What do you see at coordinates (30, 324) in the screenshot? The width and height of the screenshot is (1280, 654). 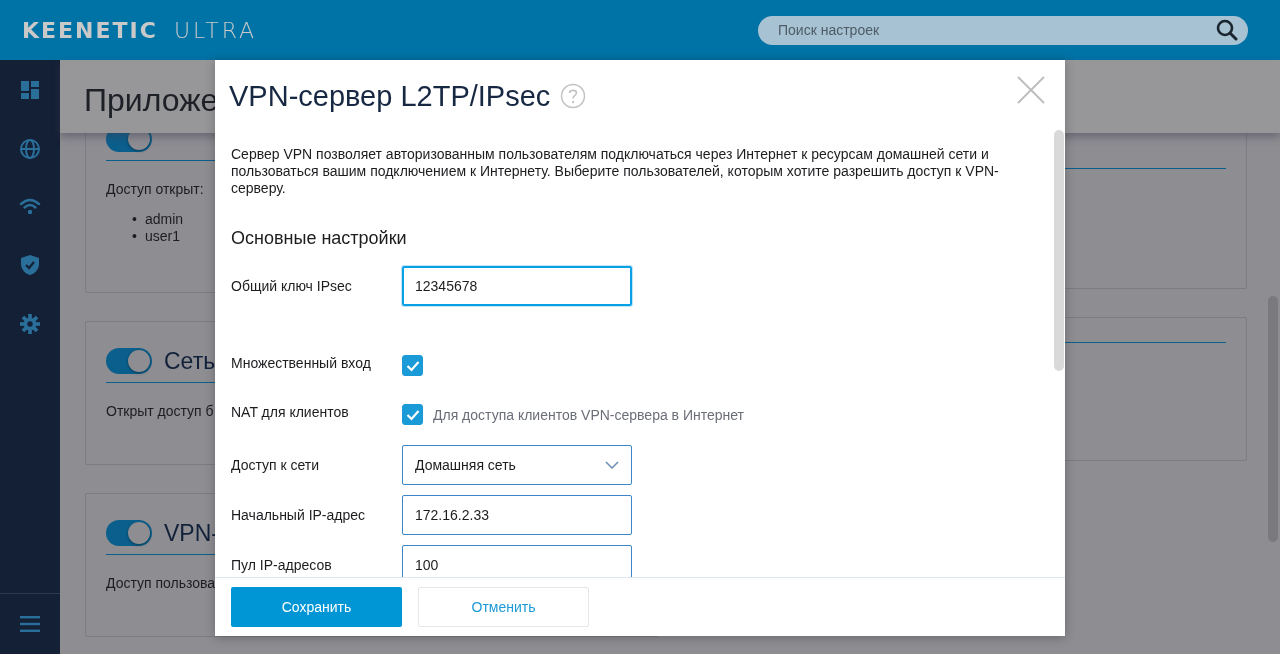 I see `settings-icon` at bounding box center [30, 324].